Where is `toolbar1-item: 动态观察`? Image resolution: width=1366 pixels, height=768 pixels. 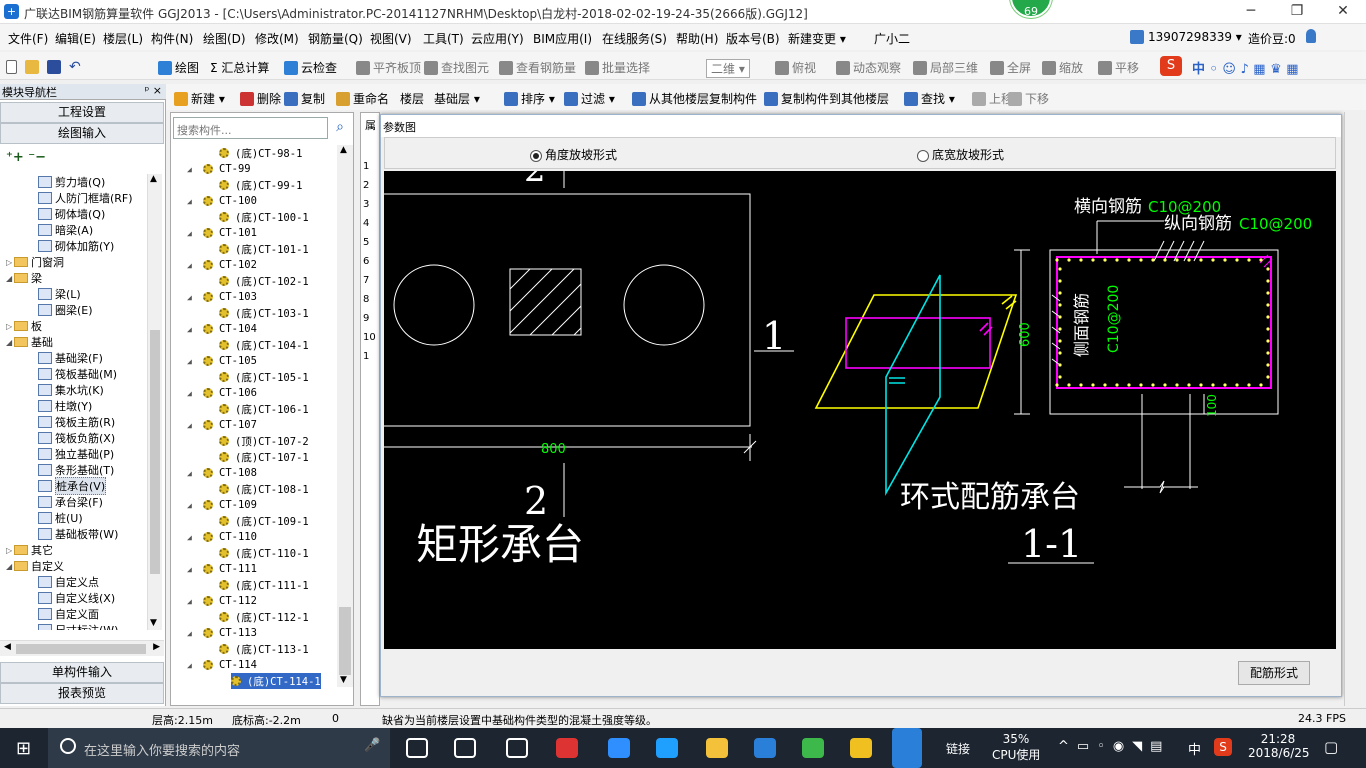 toolbar1-item: 动态观察 is located at coordinates (868, 67).